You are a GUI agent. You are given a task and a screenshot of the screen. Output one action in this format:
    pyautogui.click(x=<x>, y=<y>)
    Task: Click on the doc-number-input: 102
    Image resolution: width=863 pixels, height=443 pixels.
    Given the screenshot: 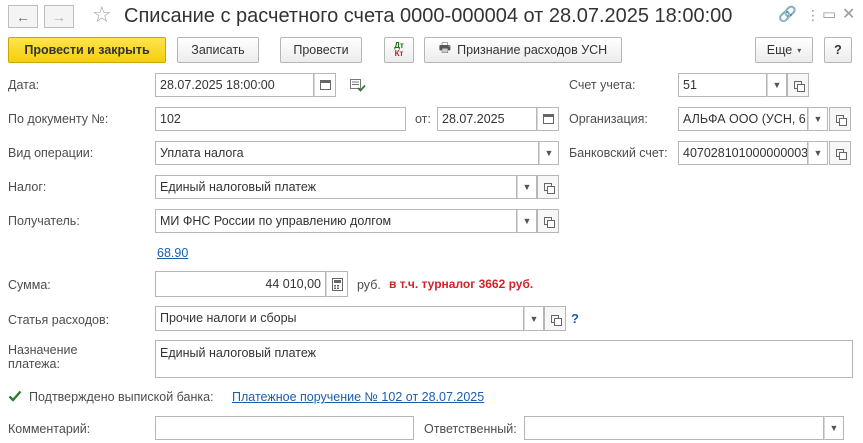 What is the action you would take?
    pyautogui.click(x=280, y=119)
    